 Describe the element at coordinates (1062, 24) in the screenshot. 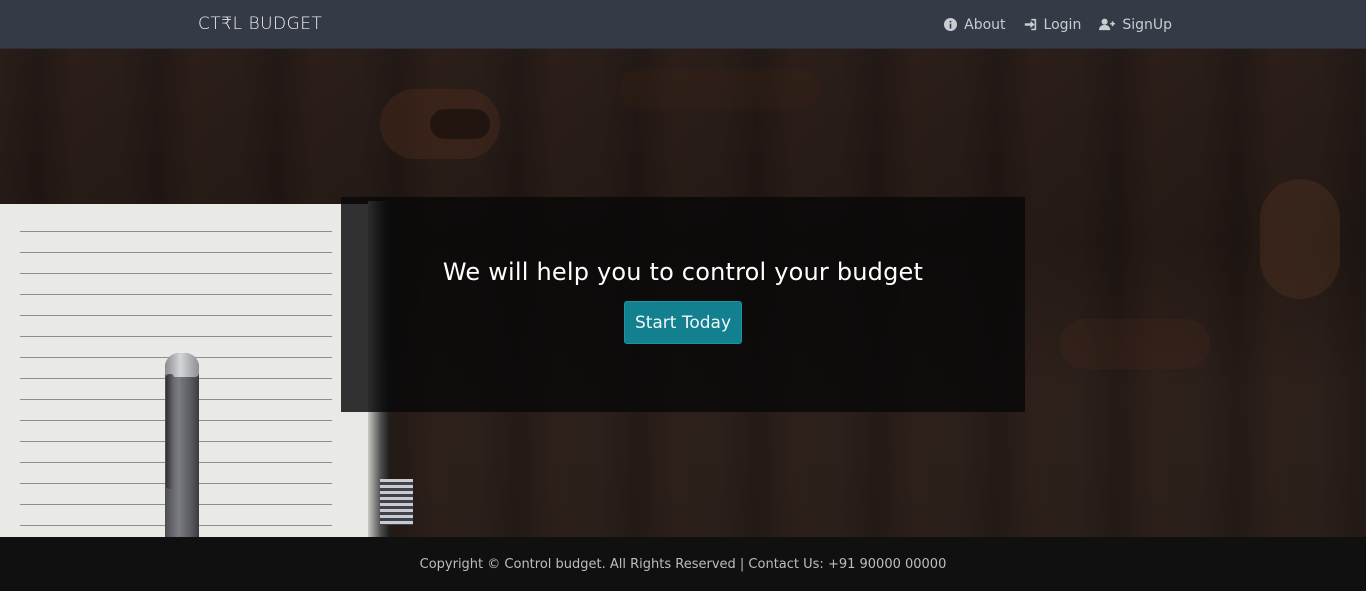

I see `nav-link-label: Login` at that location.